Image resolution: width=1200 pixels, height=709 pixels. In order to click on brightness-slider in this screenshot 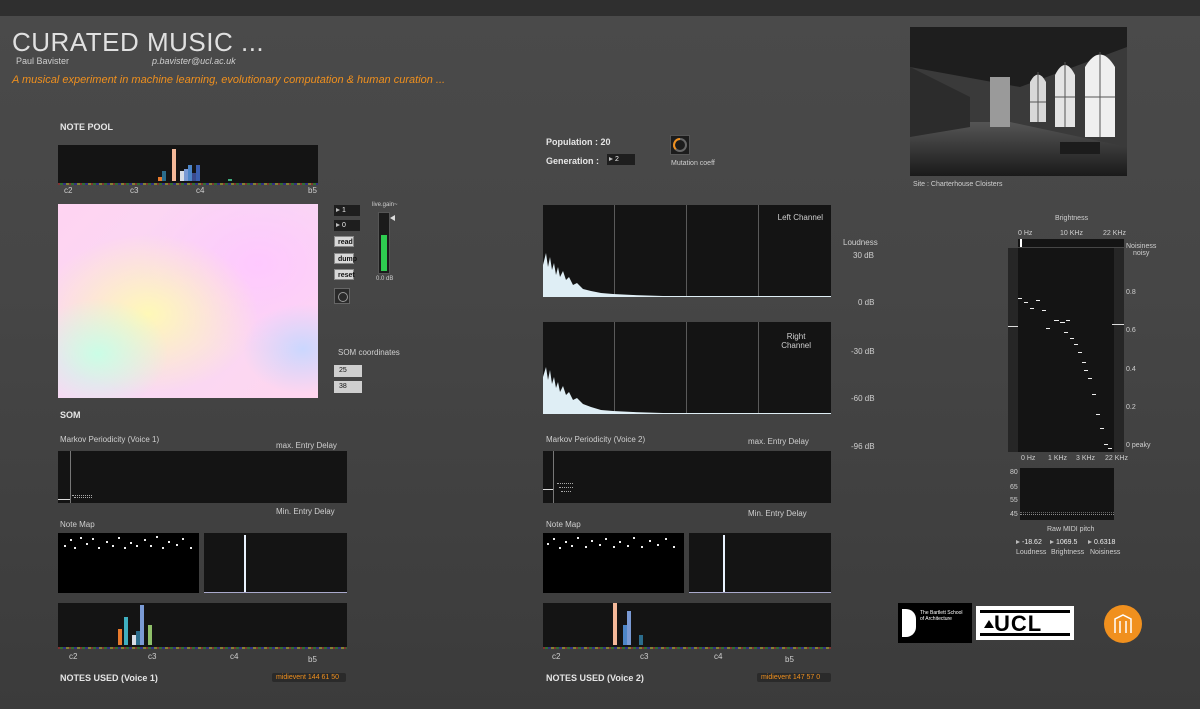, I will do `click(1071, 243)`.